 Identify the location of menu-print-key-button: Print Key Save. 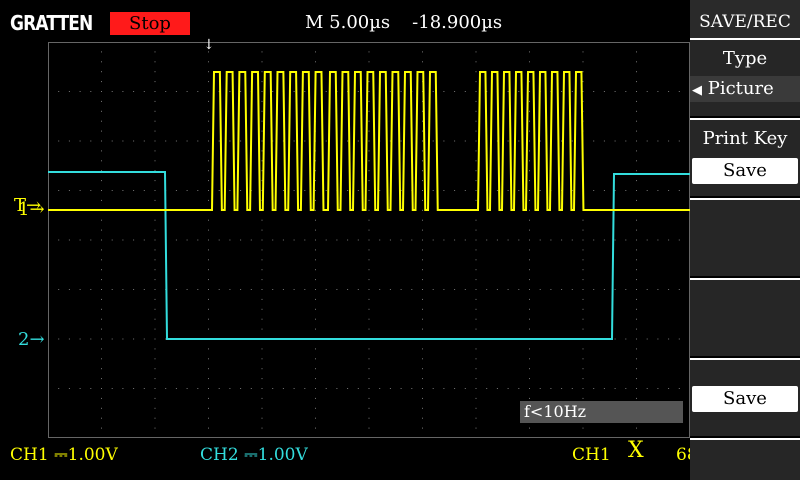
(745, 157).